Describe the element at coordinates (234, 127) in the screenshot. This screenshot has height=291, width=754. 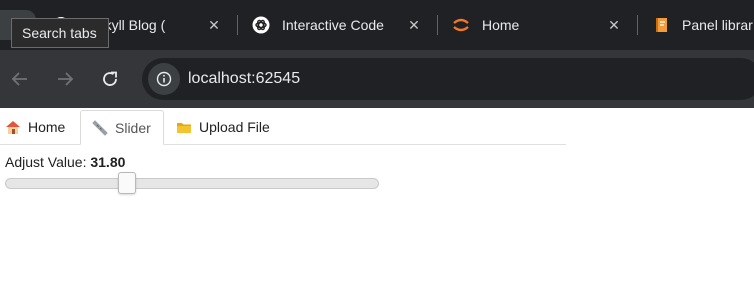
I see `tab-label: Upload File` at that location.